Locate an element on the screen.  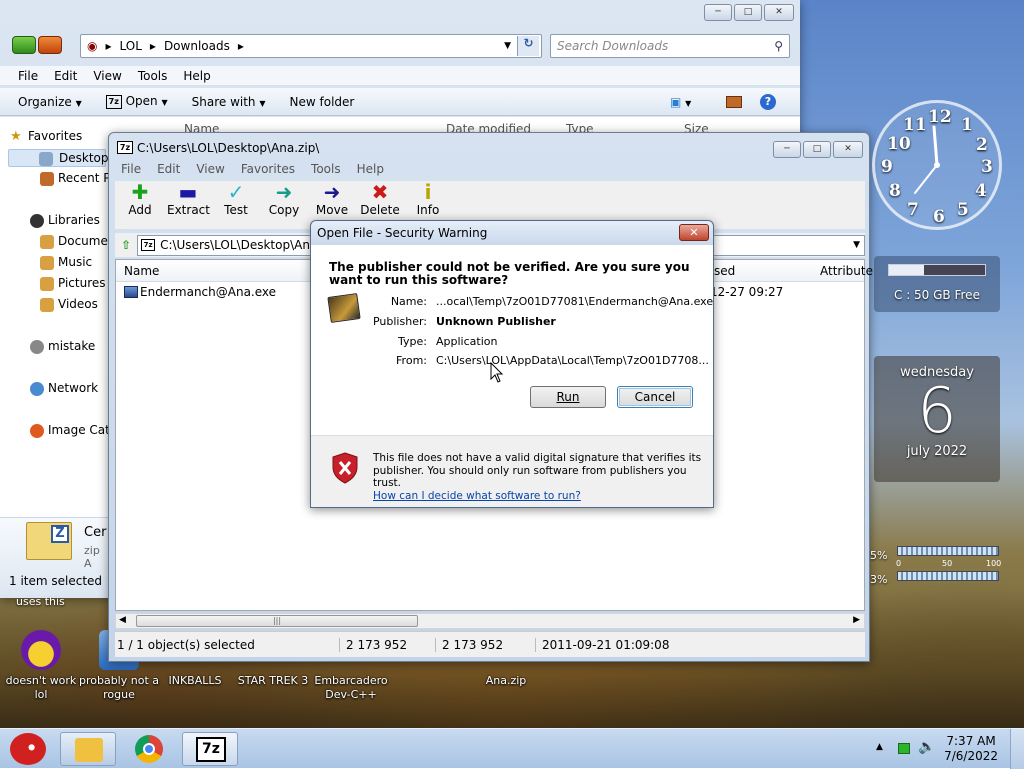
view-options-icon: ▣ ▼ is located at coordinates (680, 102).